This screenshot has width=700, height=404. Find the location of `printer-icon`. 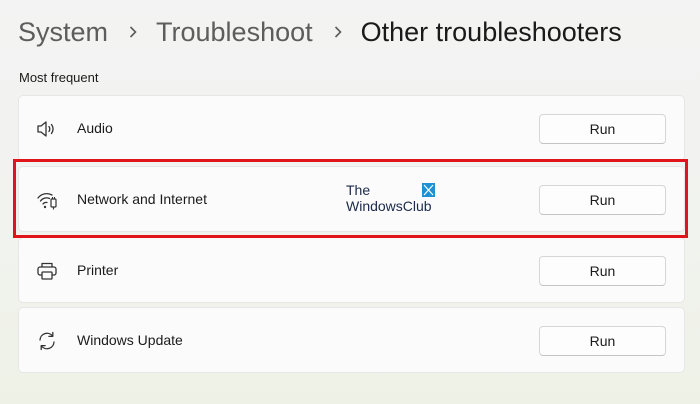

printer-icon is located at coordinates (47, 271).